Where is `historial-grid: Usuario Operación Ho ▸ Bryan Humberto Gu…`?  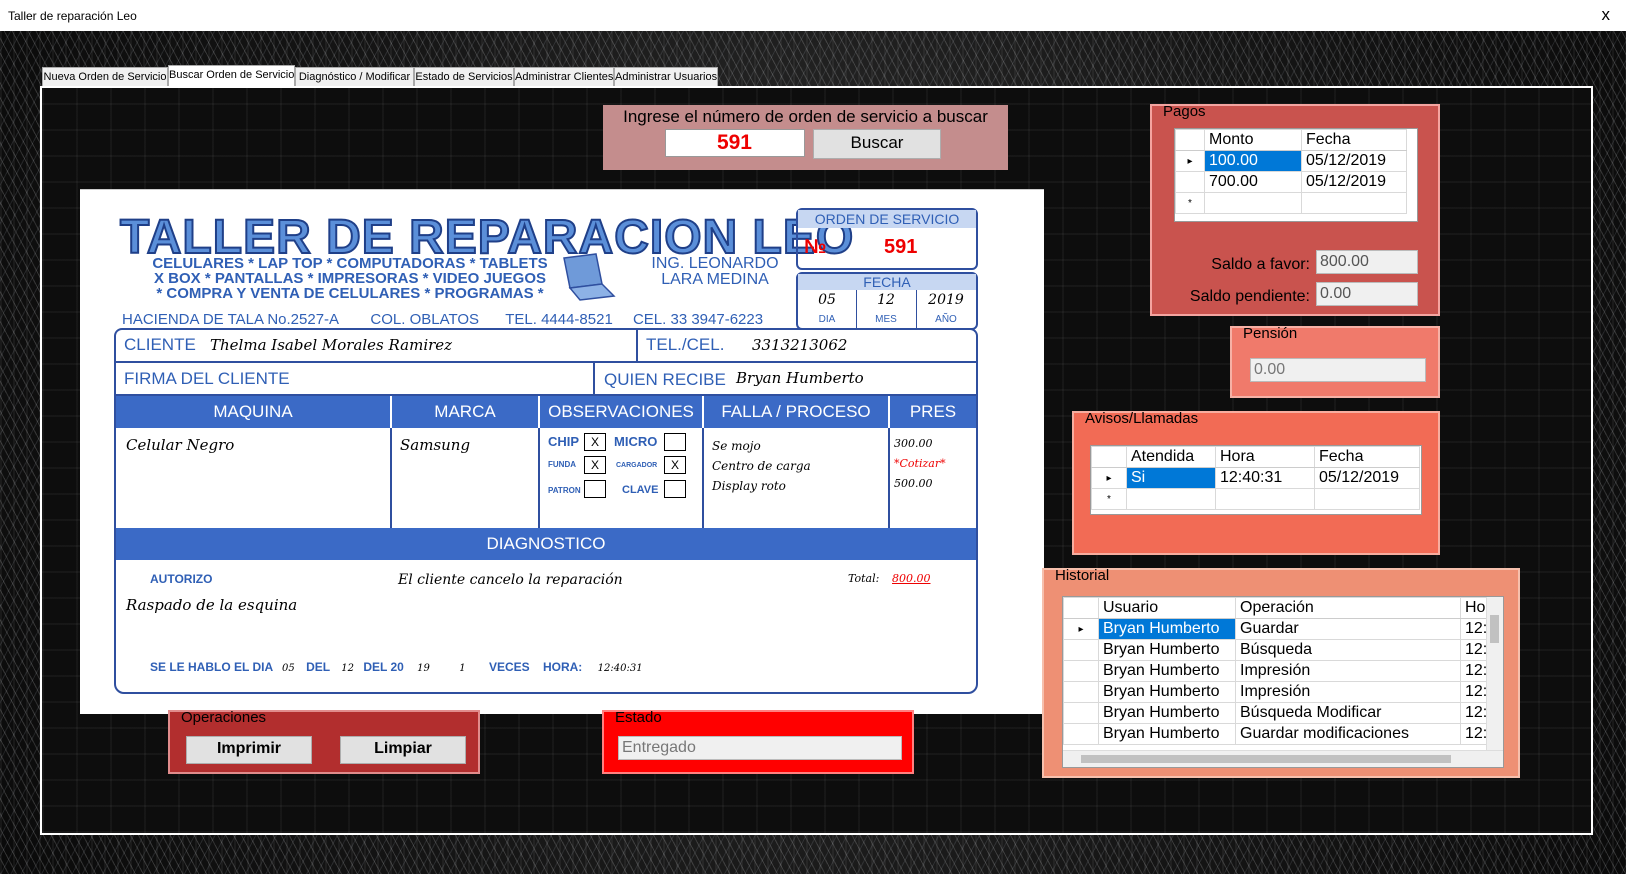 historial-grid: Usuario Operación Ho ▸ Bryan Humberto Gu… is located at coordinates (1283, 682).